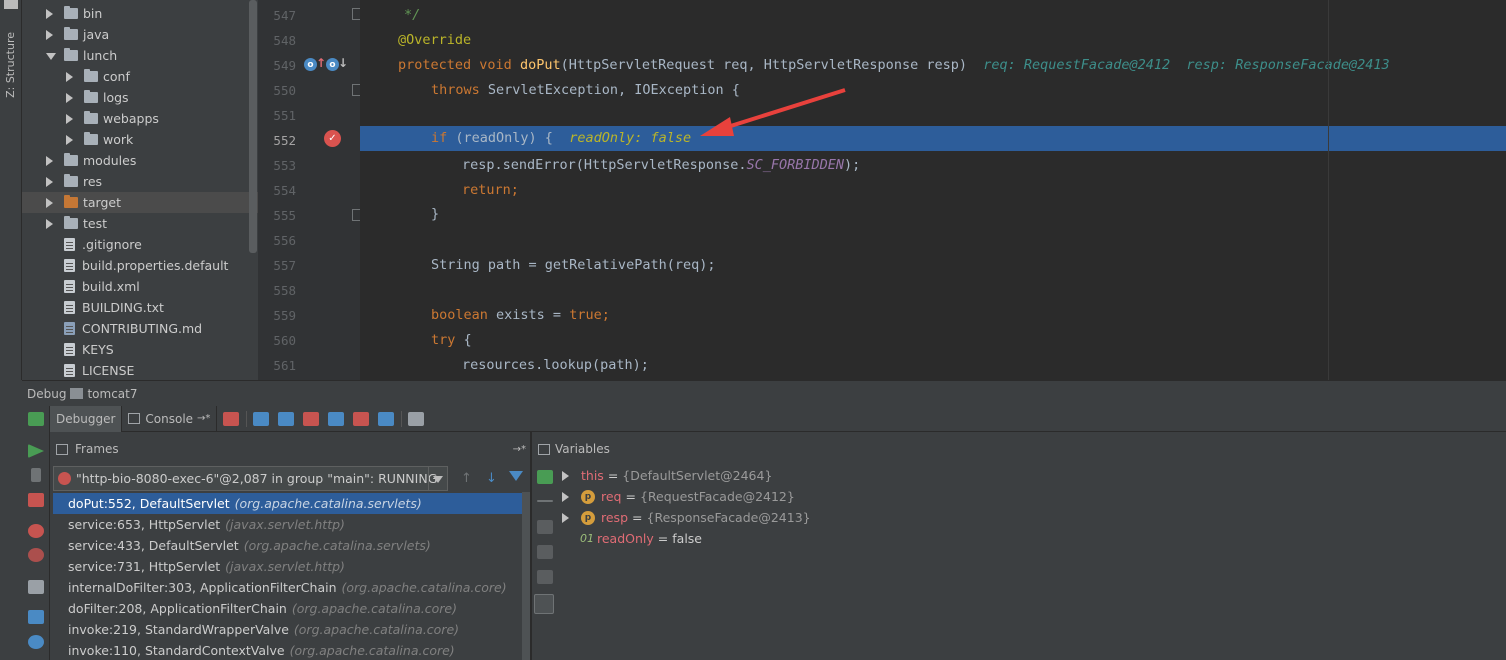 Image resolution: width=1506 pixels, height=660 pixels. Describe the element at coordinates (140, 139) in the screenshot. I see `tree-item: work` at that location.